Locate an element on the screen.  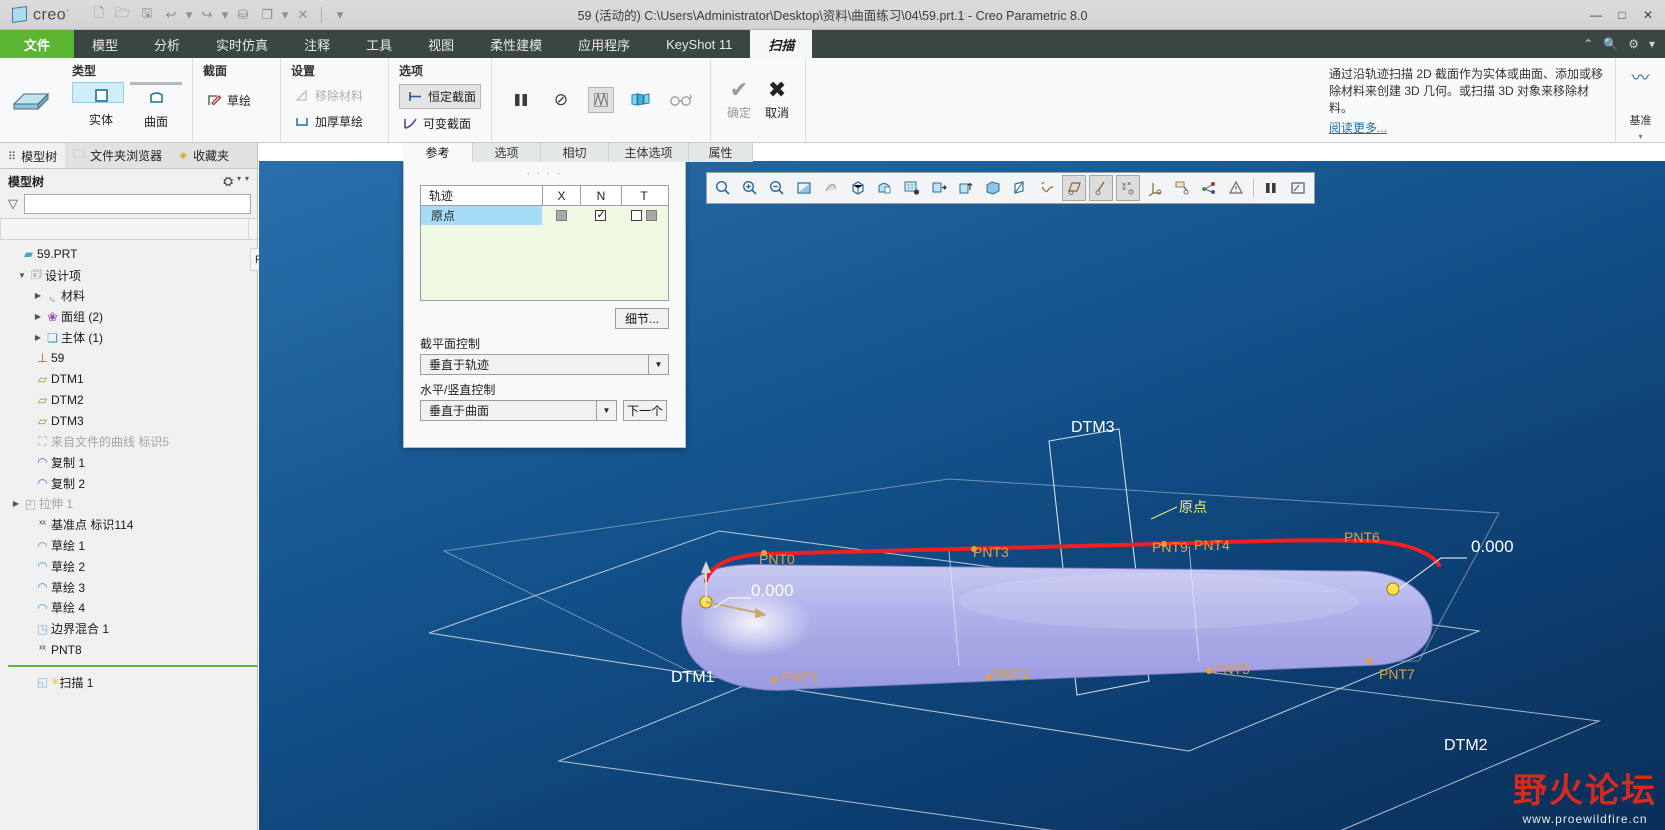
dimension-value-right: 0.000 is located at coordinates (1492, 547).